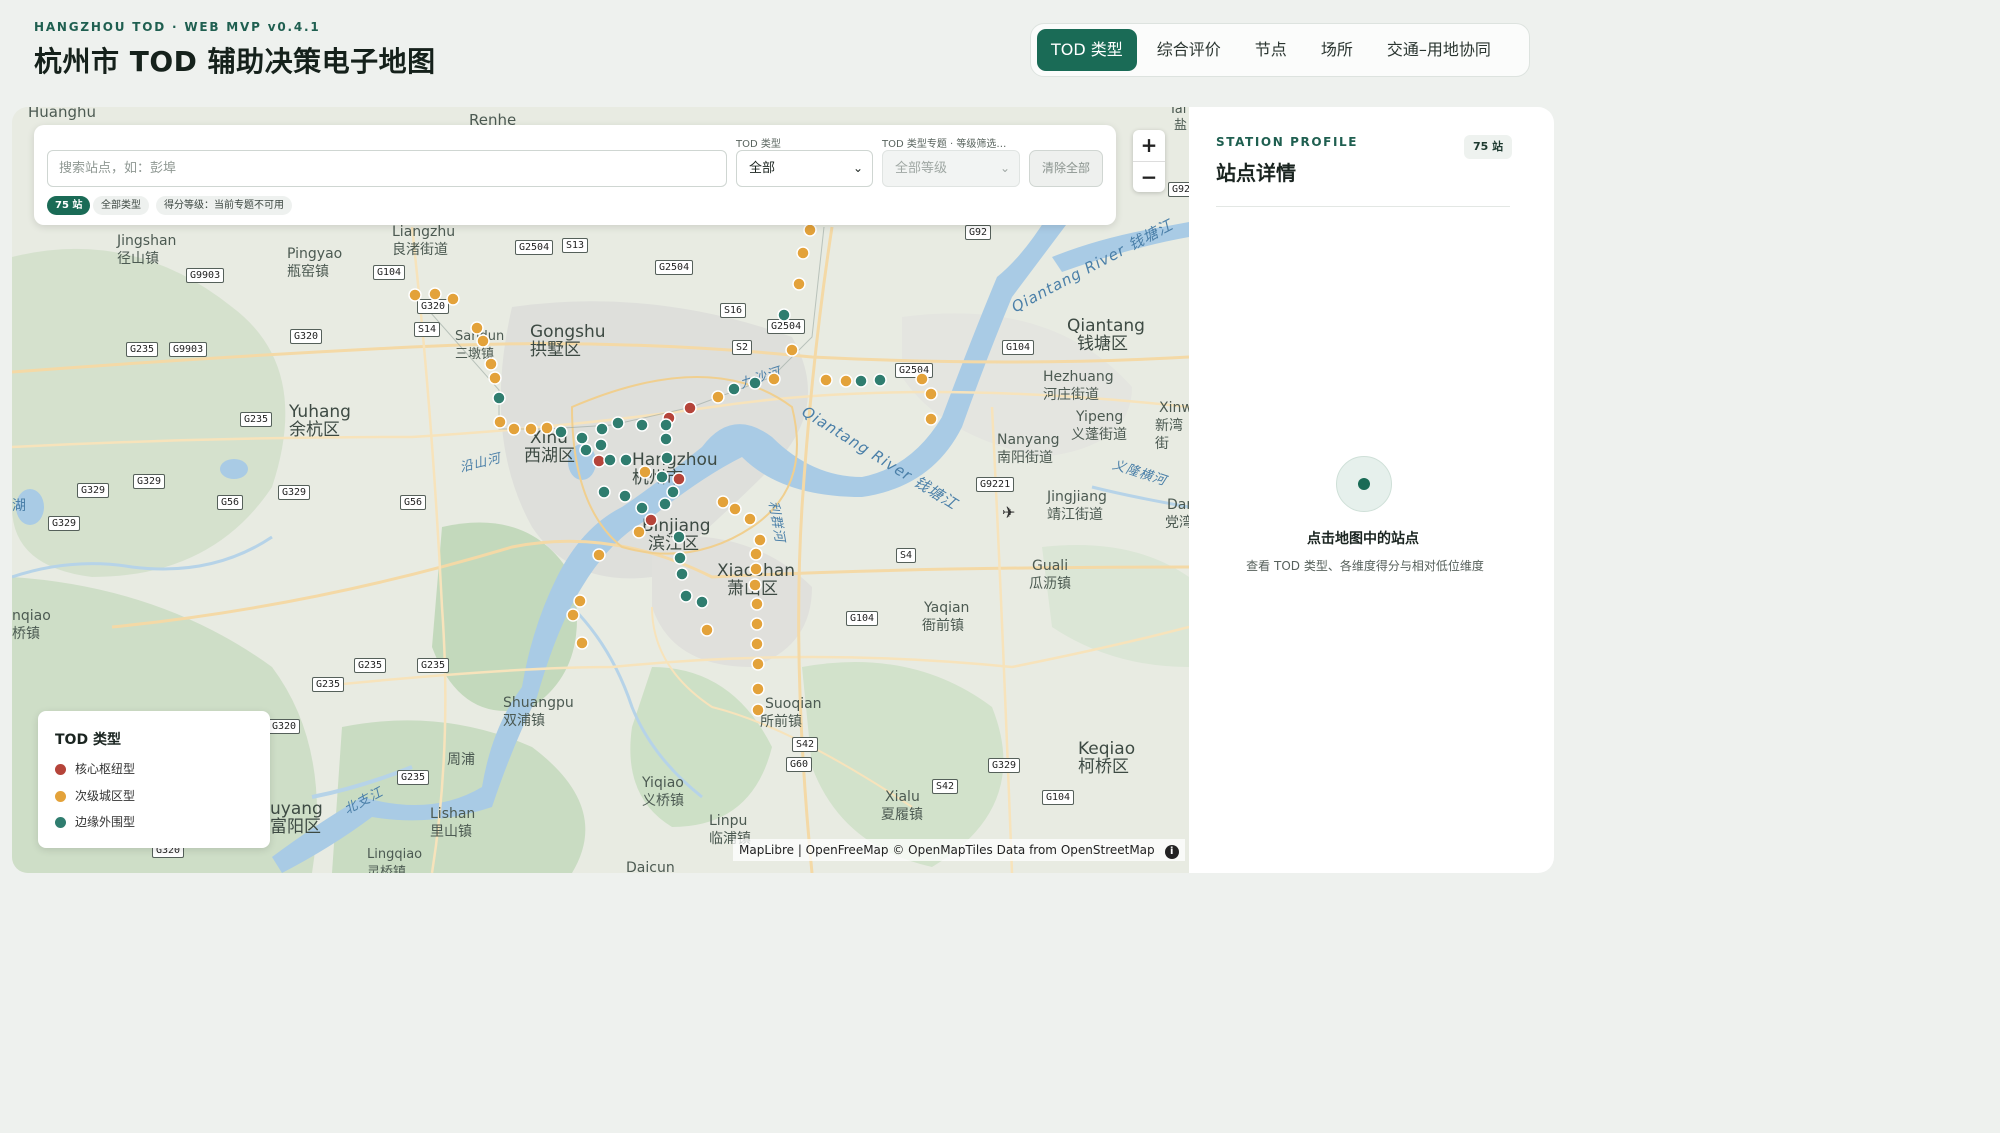  What do you see at coordinates (804, 168) in the screenshot?
I see `tod-type-select: 全部 ⌄` at bounding box center [804, 168].